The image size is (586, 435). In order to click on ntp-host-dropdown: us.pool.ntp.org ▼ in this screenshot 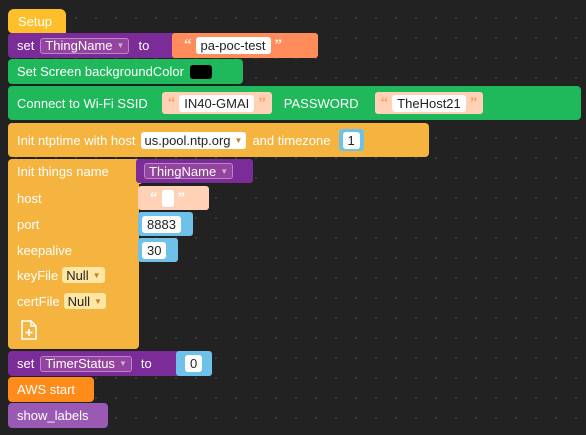, I will do `click(193, 140)`.